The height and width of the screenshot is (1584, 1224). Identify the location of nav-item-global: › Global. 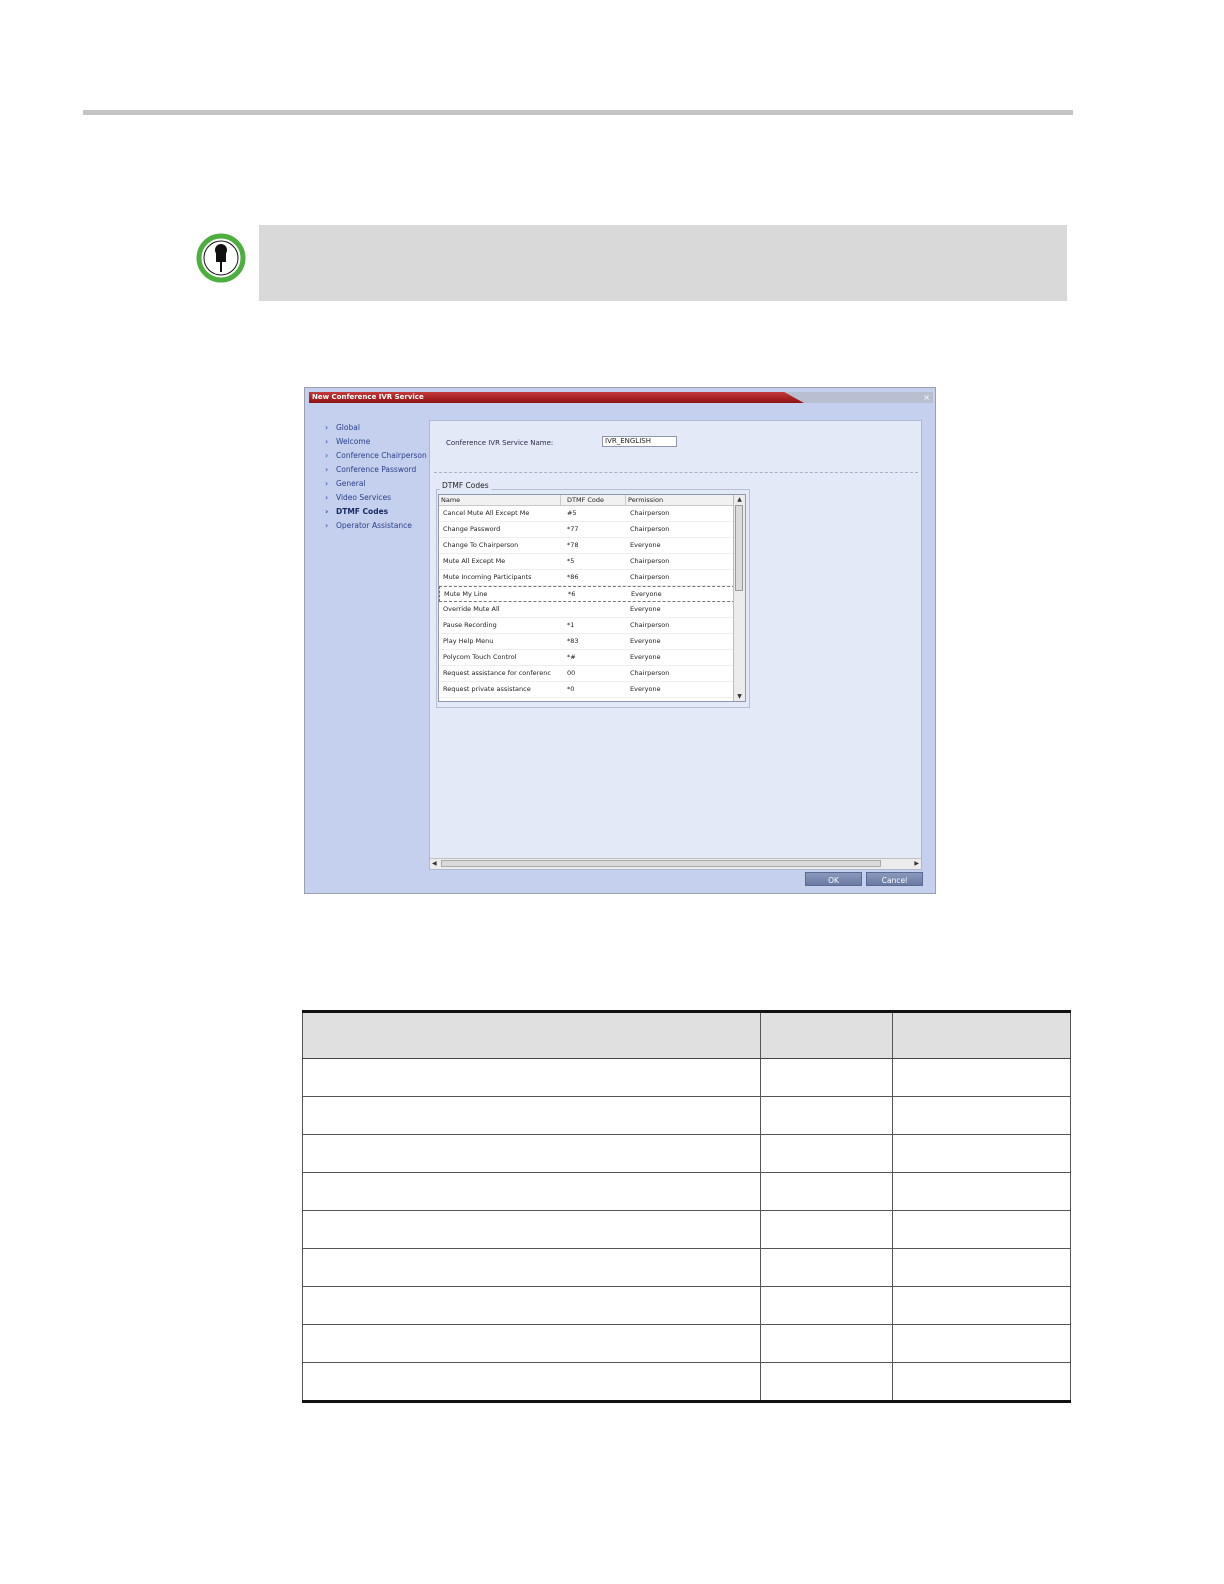
(380, 427).